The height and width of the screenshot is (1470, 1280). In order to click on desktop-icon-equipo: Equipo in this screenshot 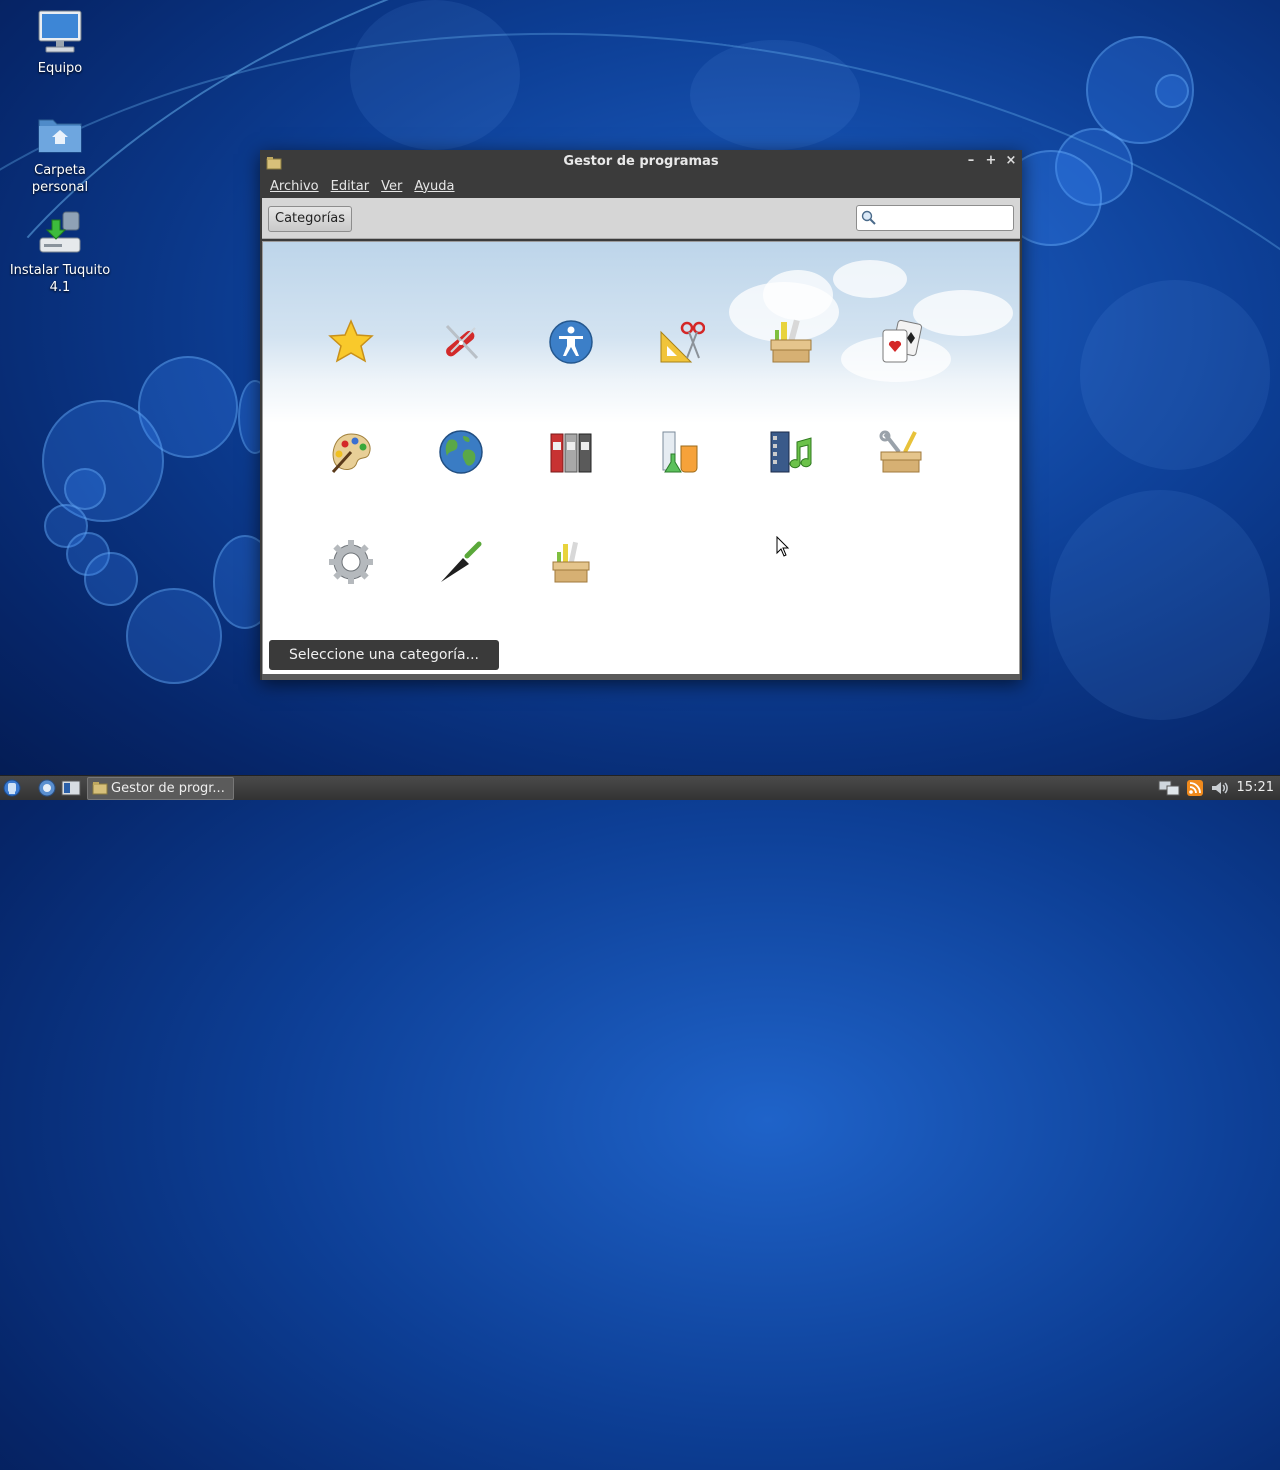, I will do `click(60, 42)`.